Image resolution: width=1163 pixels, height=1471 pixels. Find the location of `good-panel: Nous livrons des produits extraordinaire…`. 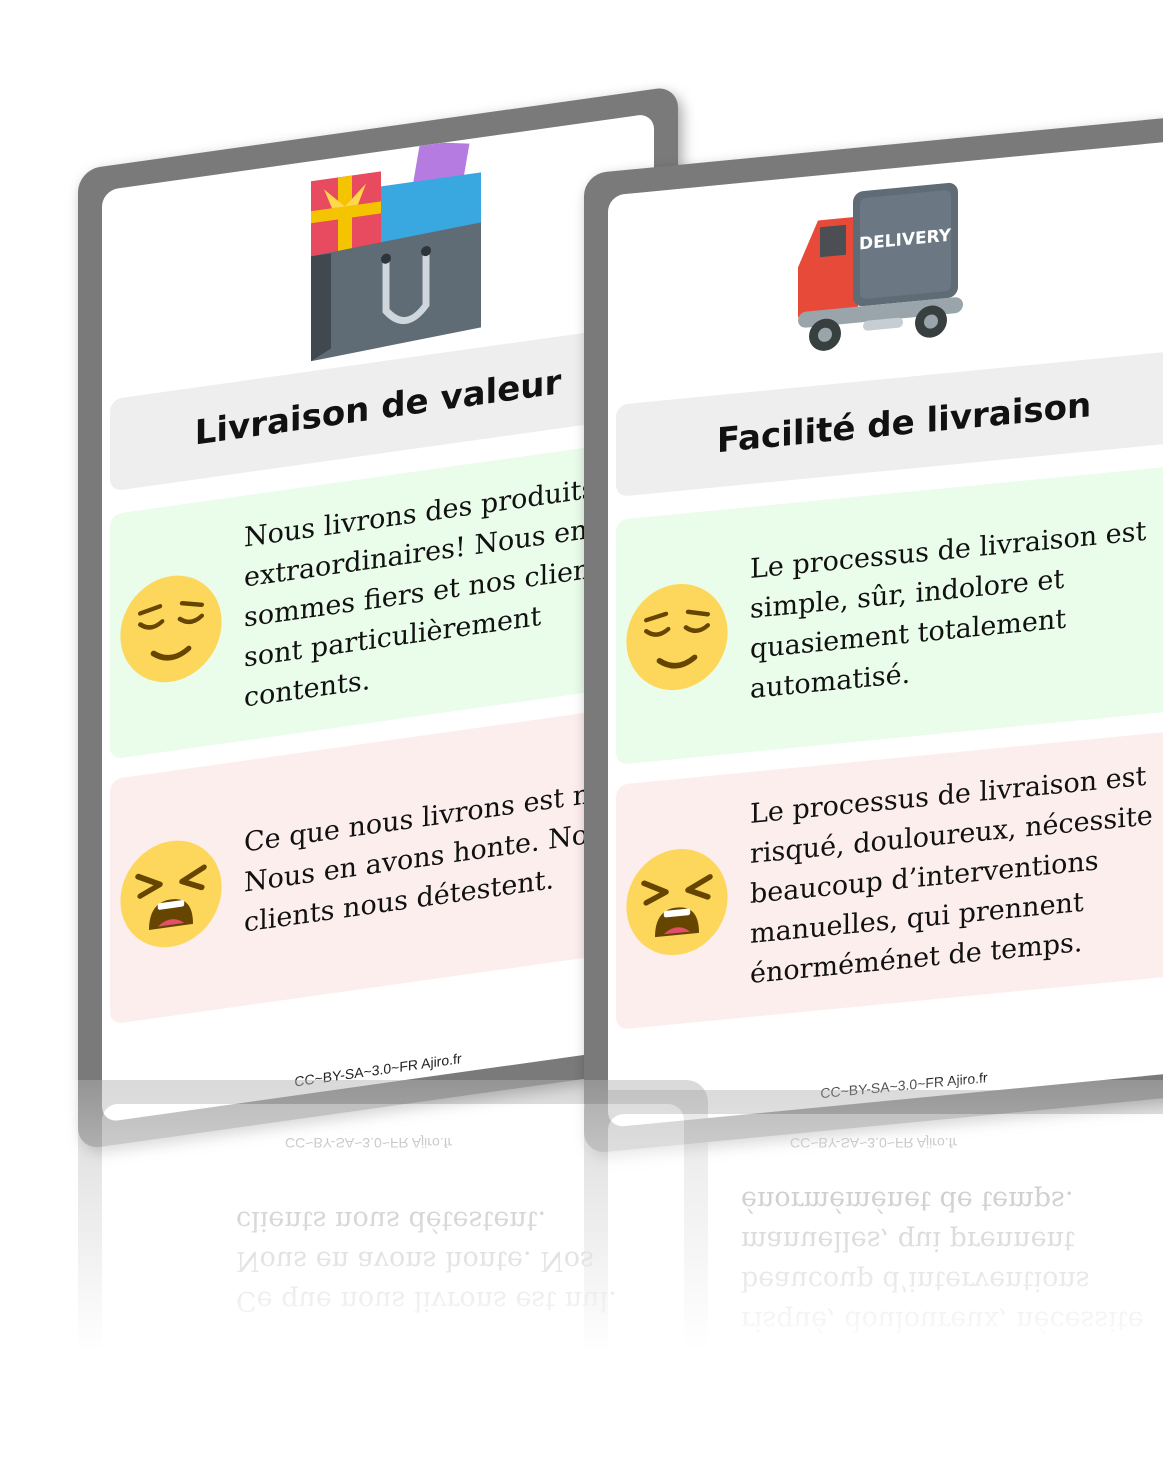

good-panel: Nous livrons des produits extraordinaire… is located at coordinates (378, 599).